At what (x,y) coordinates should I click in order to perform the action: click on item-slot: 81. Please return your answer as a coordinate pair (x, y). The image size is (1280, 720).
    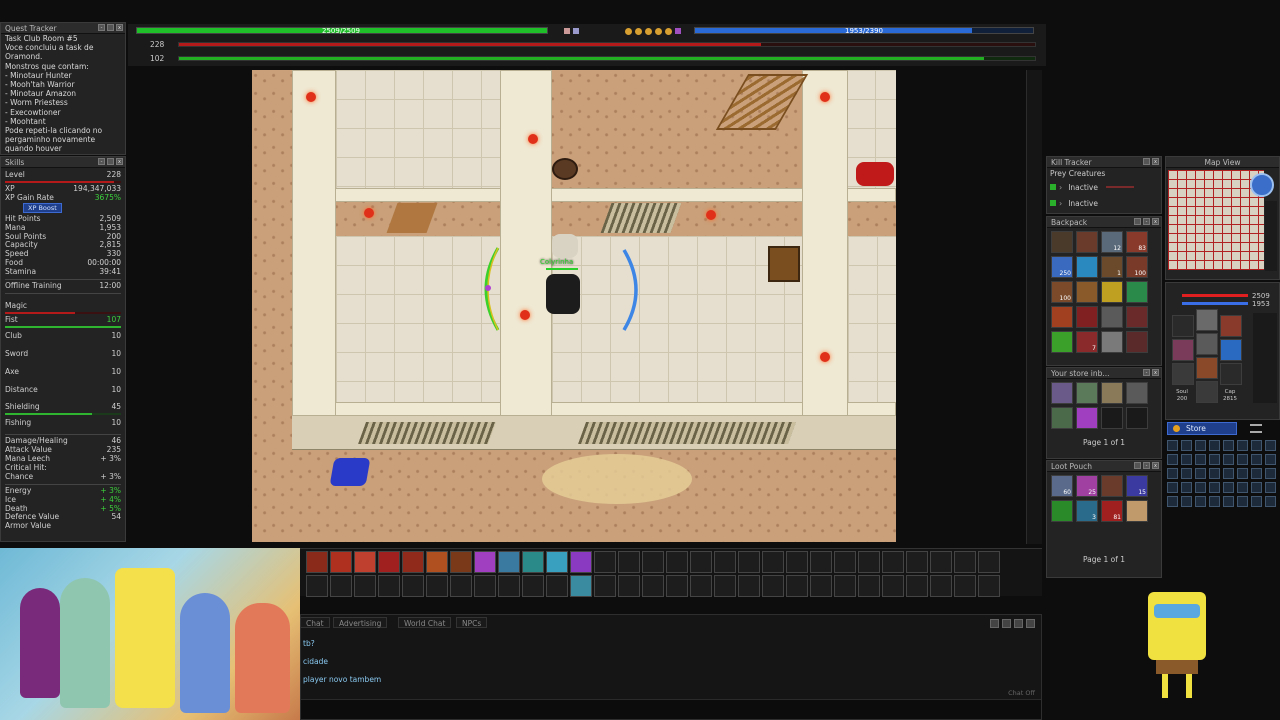
    Looking at the image, I should click on (1112, 511).